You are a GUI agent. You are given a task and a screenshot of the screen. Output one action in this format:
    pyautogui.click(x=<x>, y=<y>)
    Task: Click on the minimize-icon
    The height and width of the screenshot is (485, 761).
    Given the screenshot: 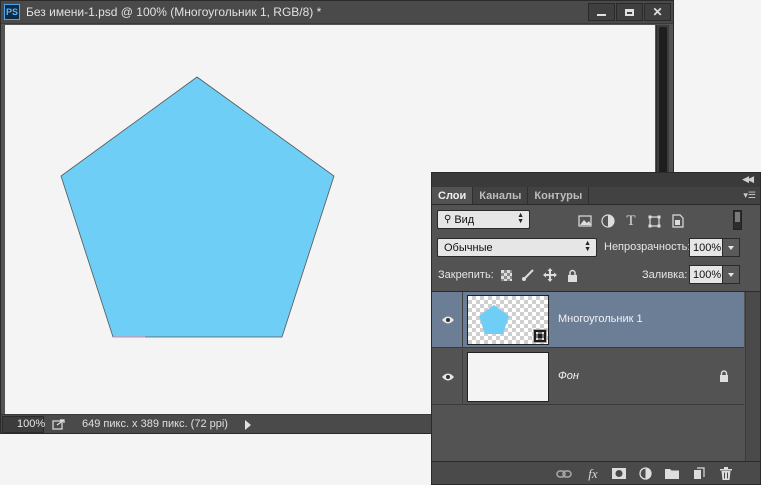 What is the action you would take?
    pyautogui.click(x=601, y=14)
    